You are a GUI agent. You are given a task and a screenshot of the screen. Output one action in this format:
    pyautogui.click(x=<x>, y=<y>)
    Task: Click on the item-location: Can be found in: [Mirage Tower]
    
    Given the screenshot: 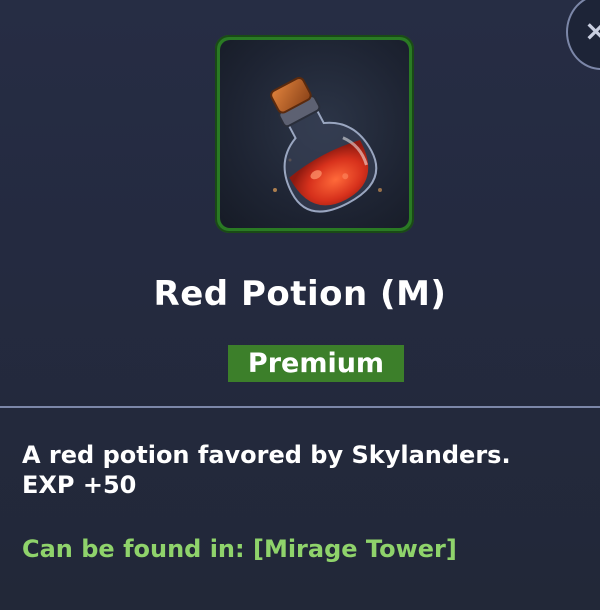 What is the action you would take?
    pyautogui.click(x=239, y=549)
    